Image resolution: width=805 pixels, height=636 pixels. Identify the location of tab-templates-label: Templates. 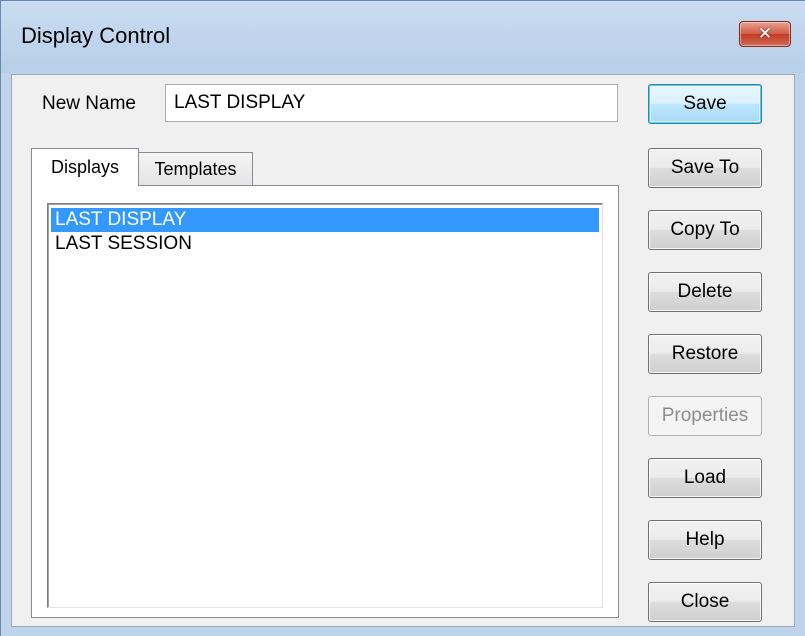
(195, 169).